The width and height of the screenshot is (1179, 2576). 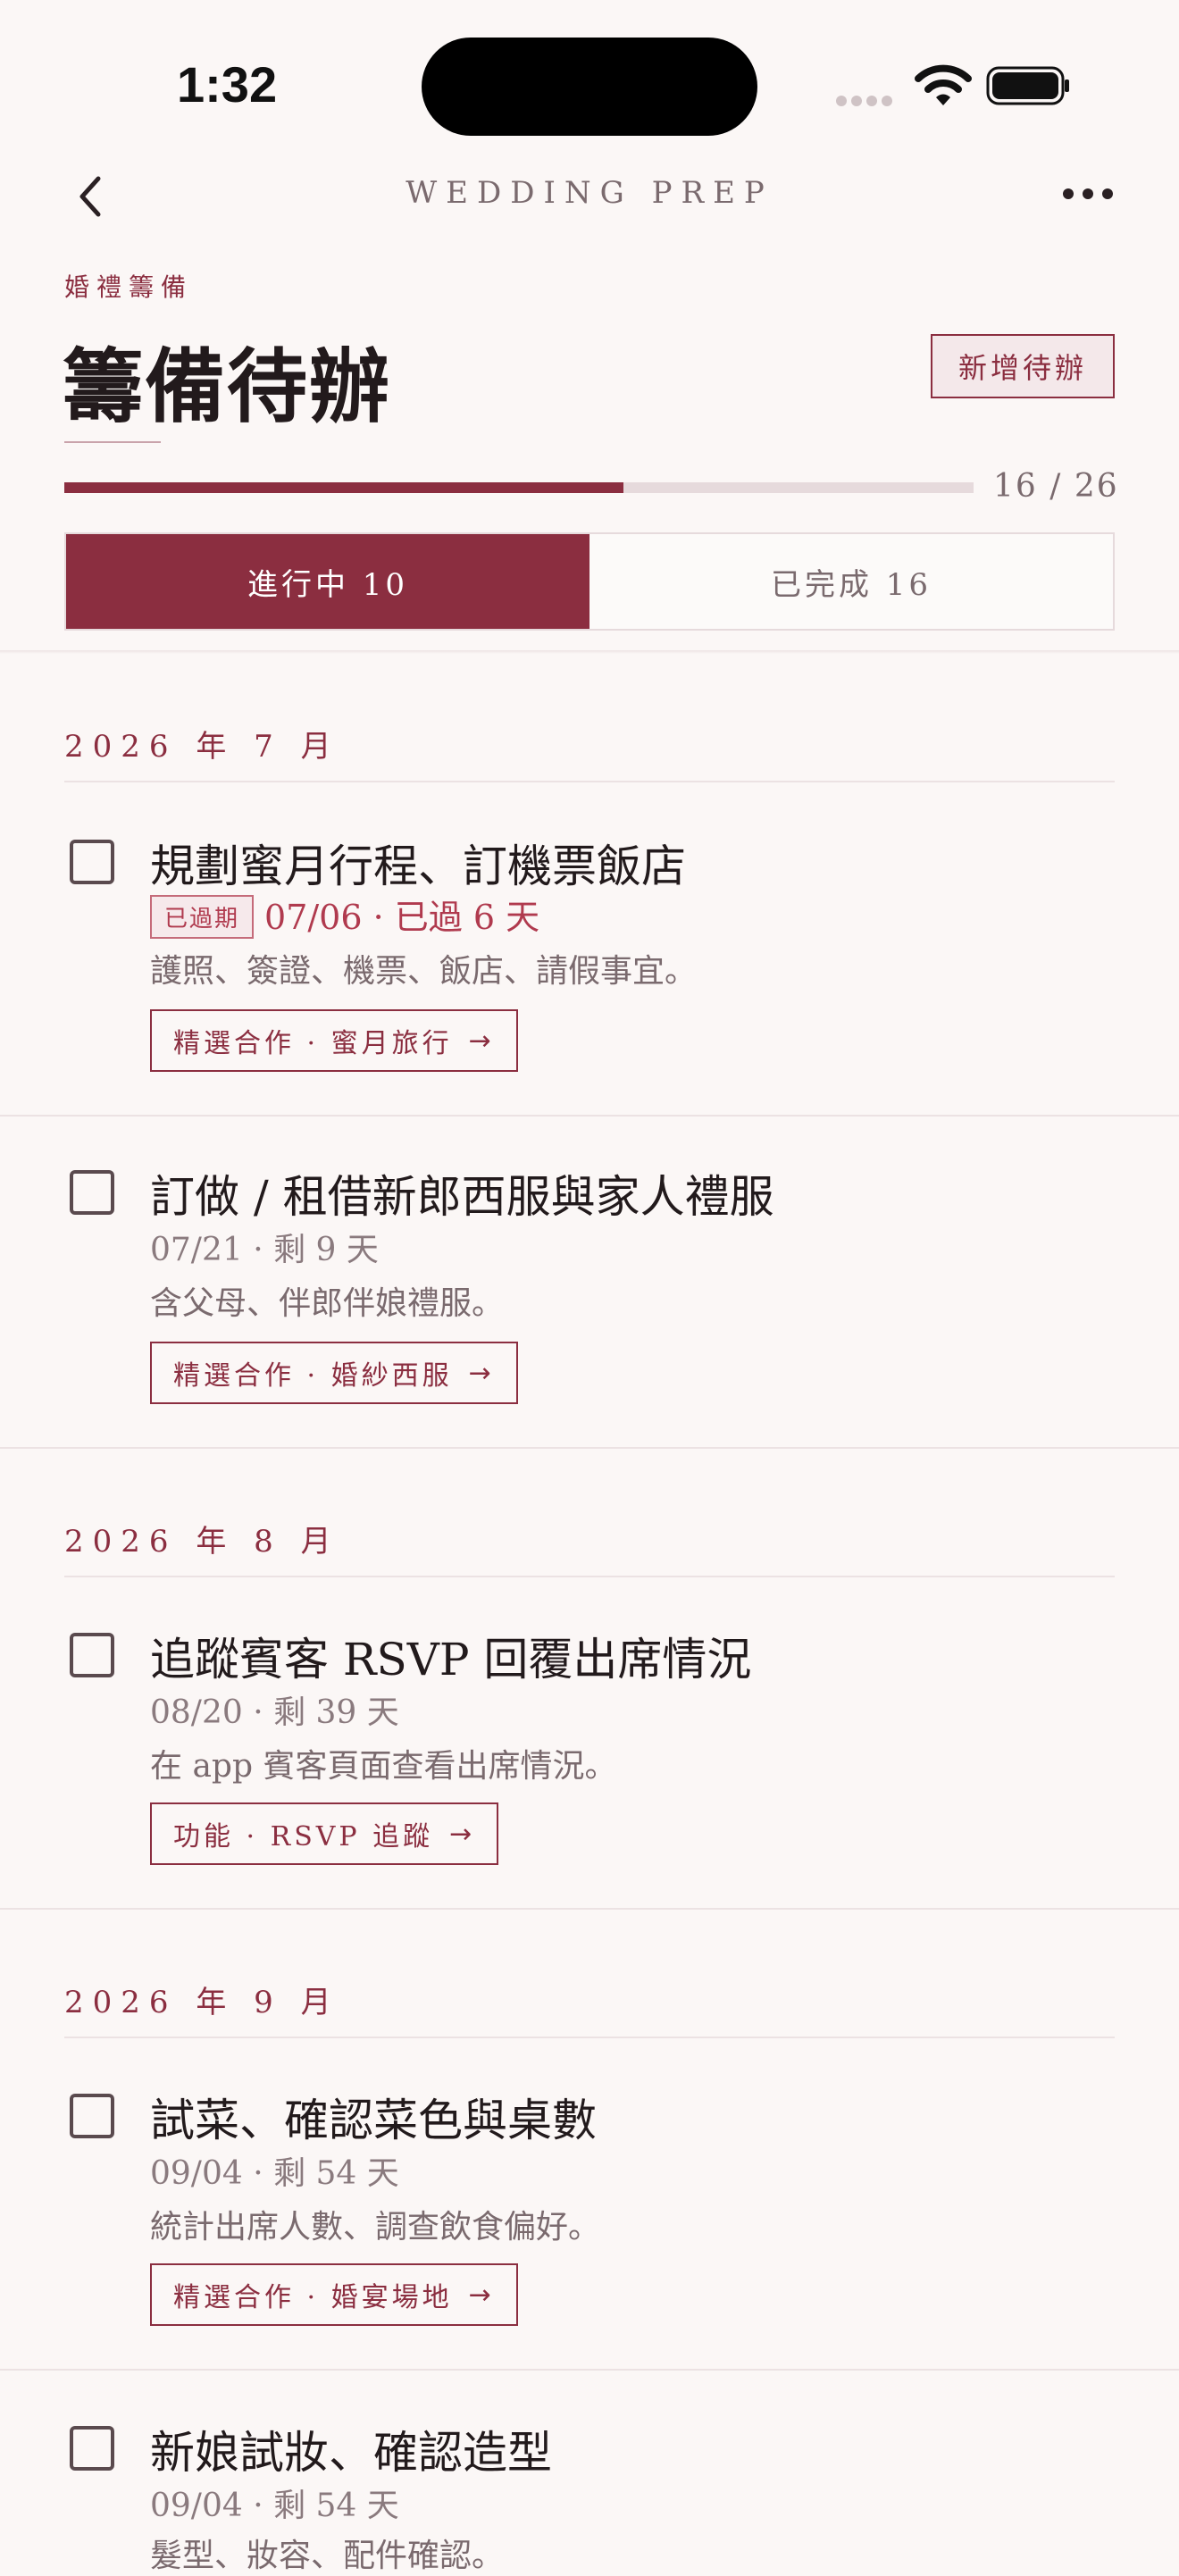 I want to click on partner-link-button: 精選合作 · 婚紗西服 →, so click(x=334, y=1373).